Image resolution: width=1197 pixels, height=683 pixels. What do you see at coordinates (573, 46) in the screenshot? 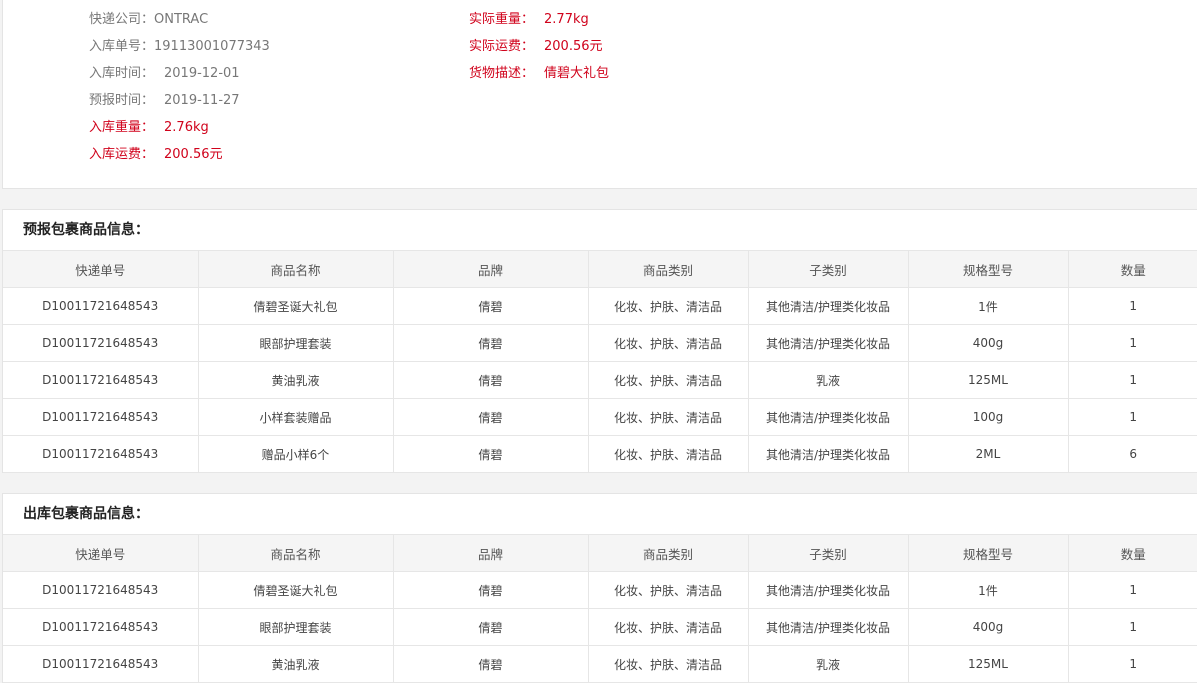
I see `actual-fee-value: 200.56元` at bounding box center [573, 46].